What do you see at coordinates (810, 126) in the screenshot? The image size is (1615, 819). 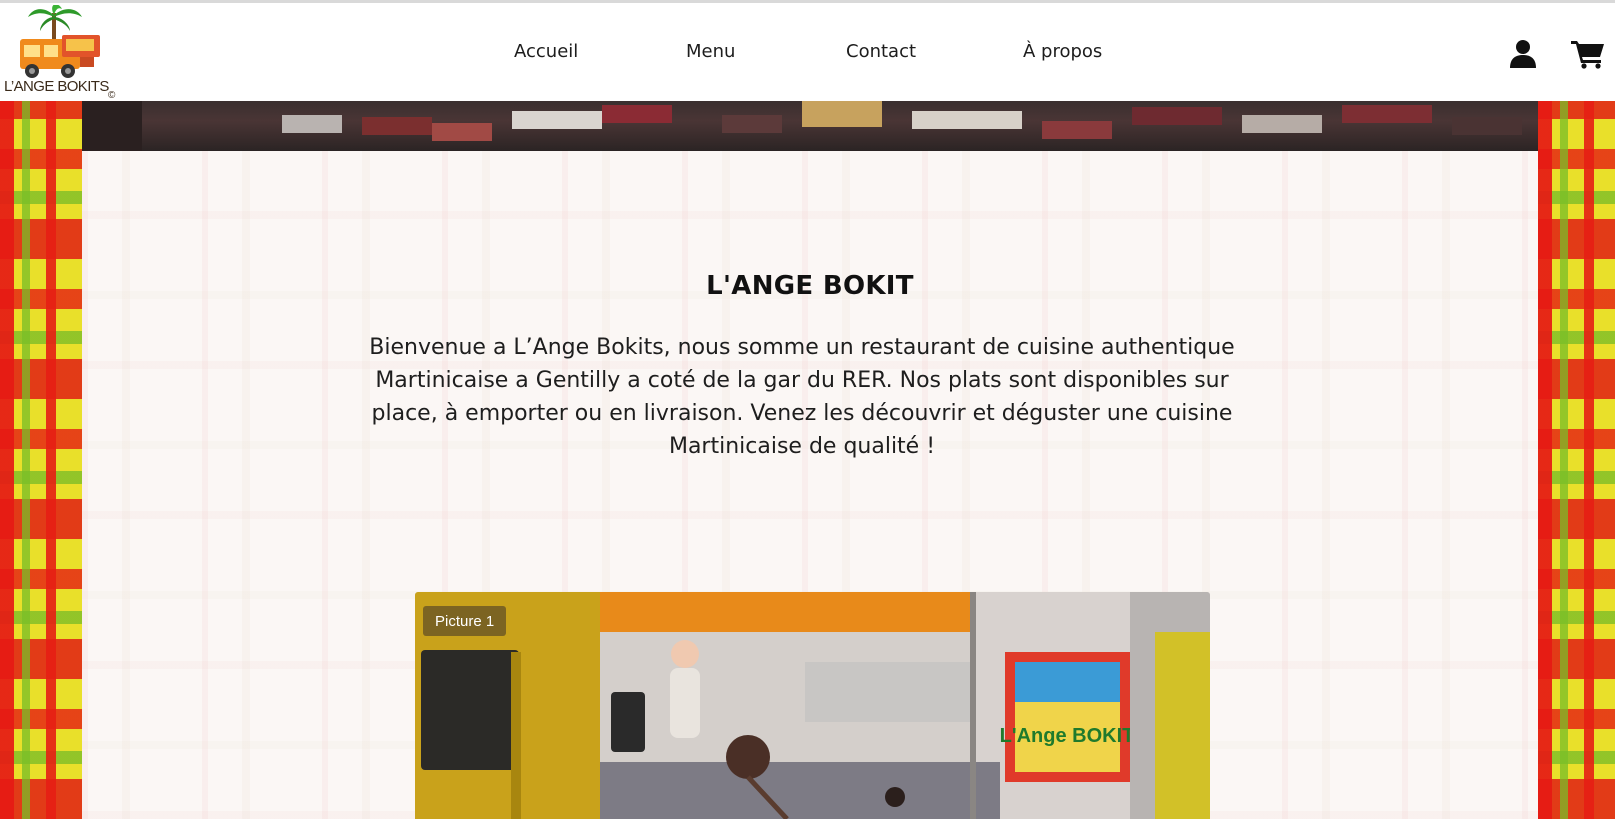 I see `town-banner-image` at bounding box center [810, 126].